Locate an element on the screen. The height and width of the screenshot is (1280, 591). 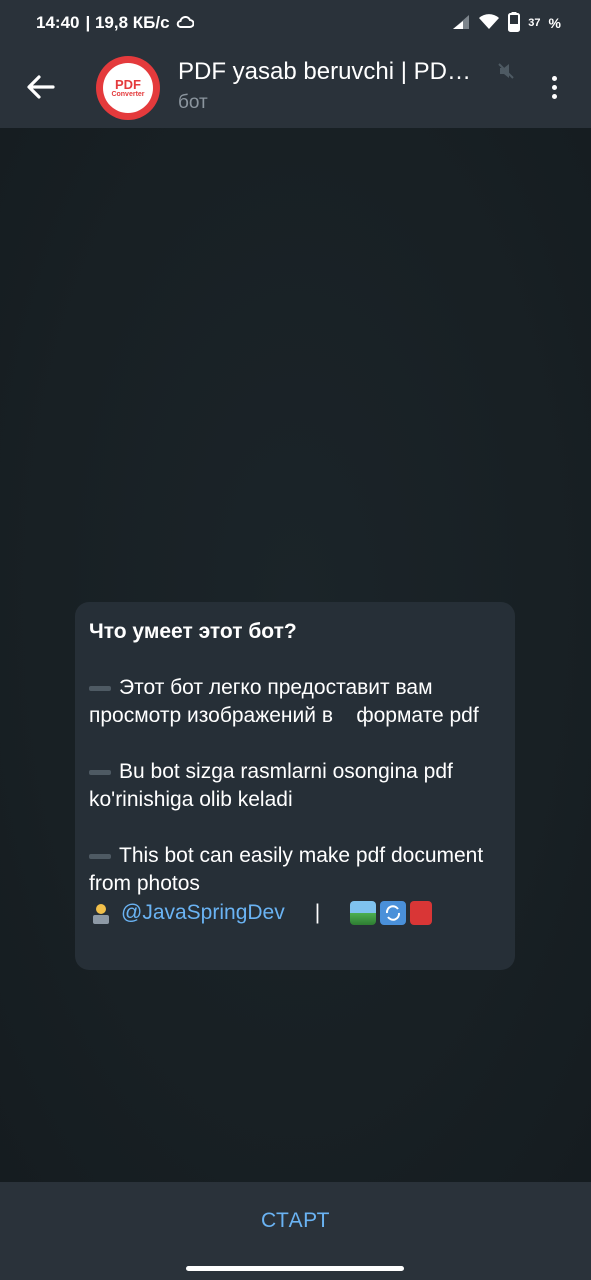
status-time: 14:40 is located at coordinates (58, 22).